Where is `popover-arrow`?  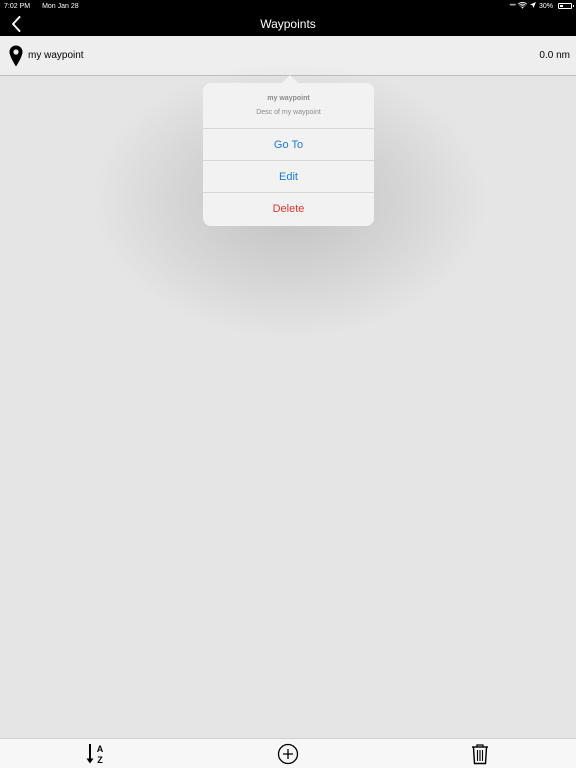 popover-arrow is located at coordinates (290, 79).